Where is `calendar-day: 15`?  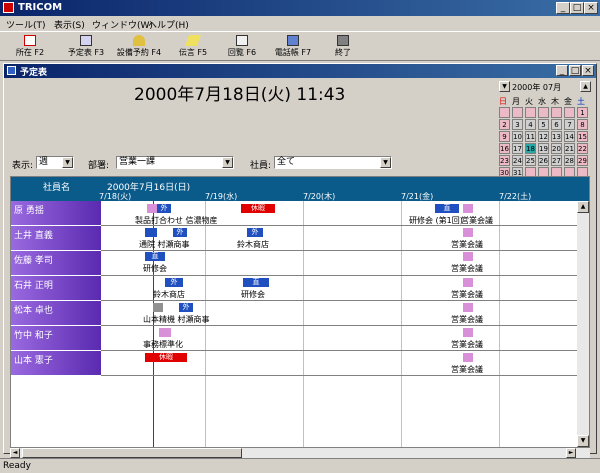
calendar-day: 15 is located at coordinates (582, 136).